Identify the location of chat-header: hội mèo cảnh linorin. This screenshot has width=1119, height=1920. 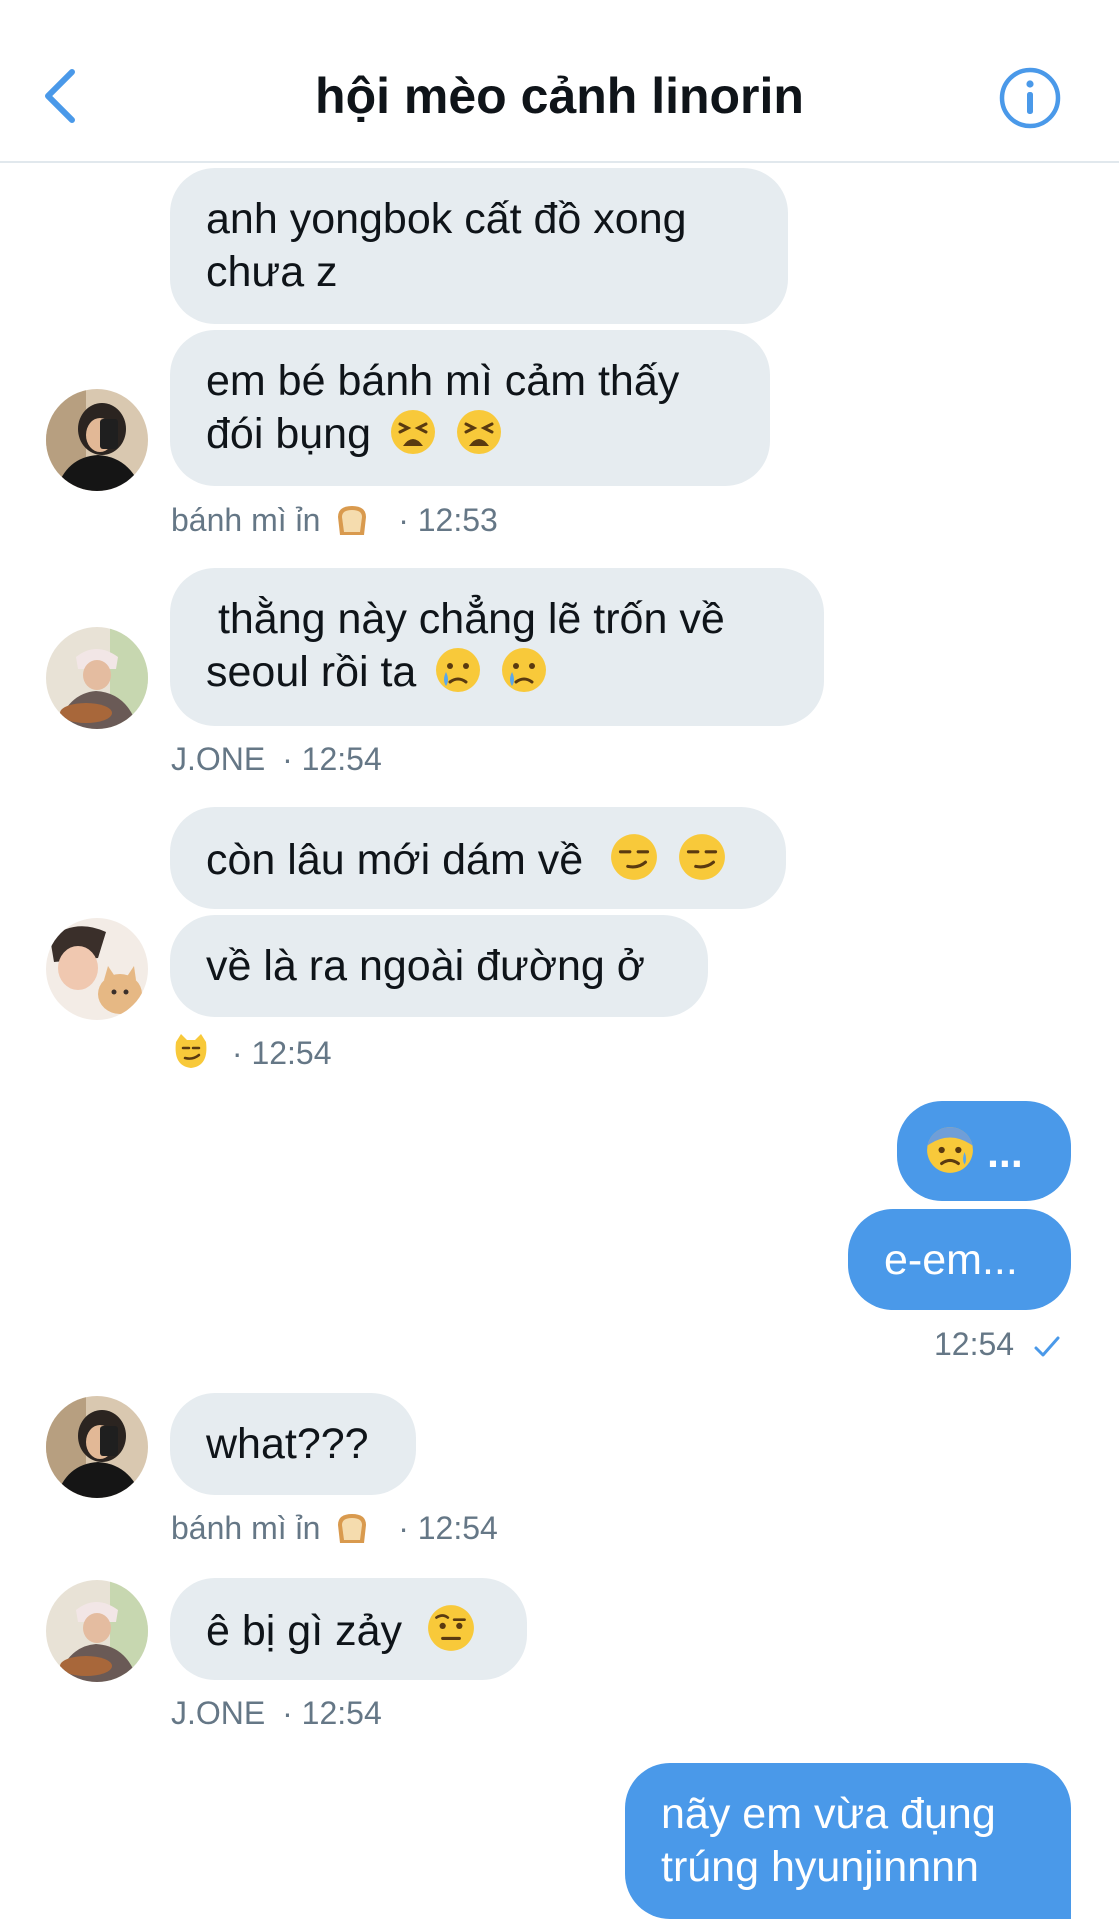
(559, 81).